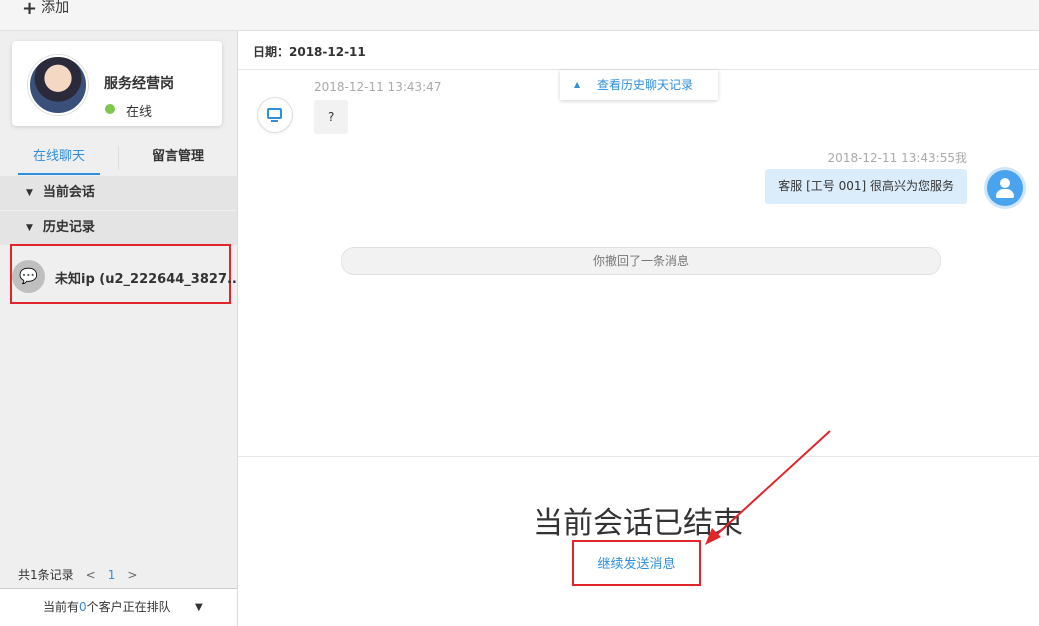 This screenshot has height=626, width=1039. Describe the element at coordinates (91, 575) in the screenshot. I see `prev-page-button: <` at that location.